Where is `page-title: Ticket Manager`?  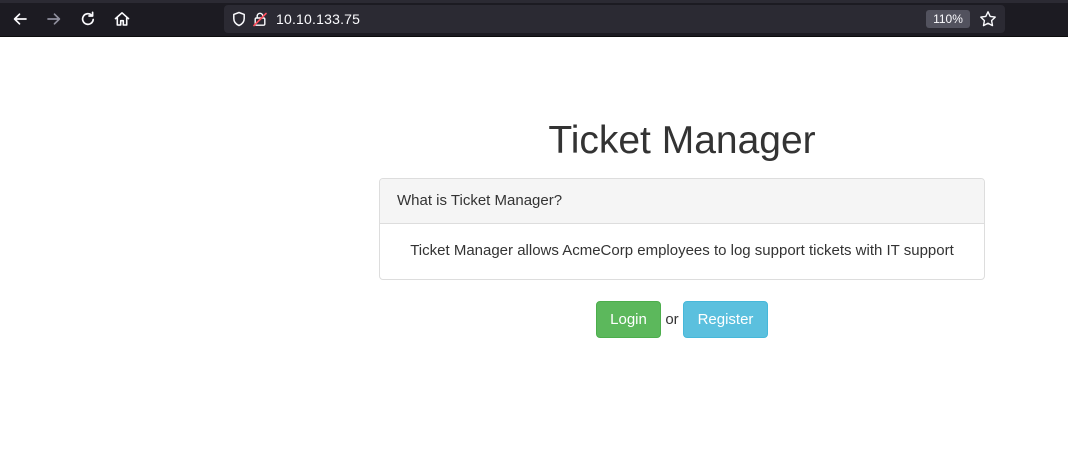 page-title: Ticket Manager is located at coordinates (682, 140).